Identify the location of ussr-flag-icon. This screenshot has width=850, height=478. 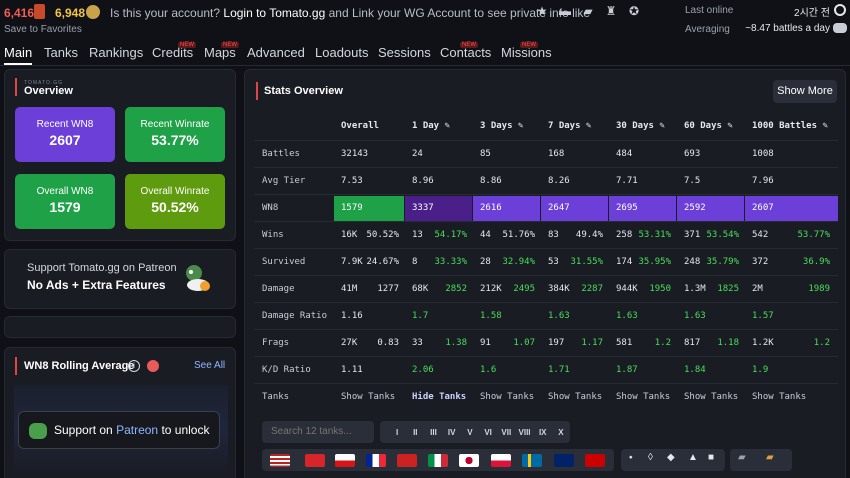
(595, 460).